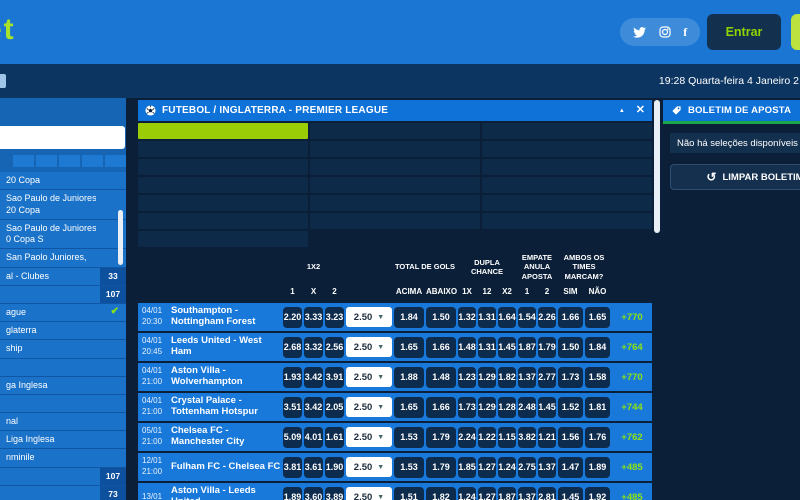 This screenshot has height=500, width=800. I want to click on league-list-item: ague ✔, so click(63, 312).